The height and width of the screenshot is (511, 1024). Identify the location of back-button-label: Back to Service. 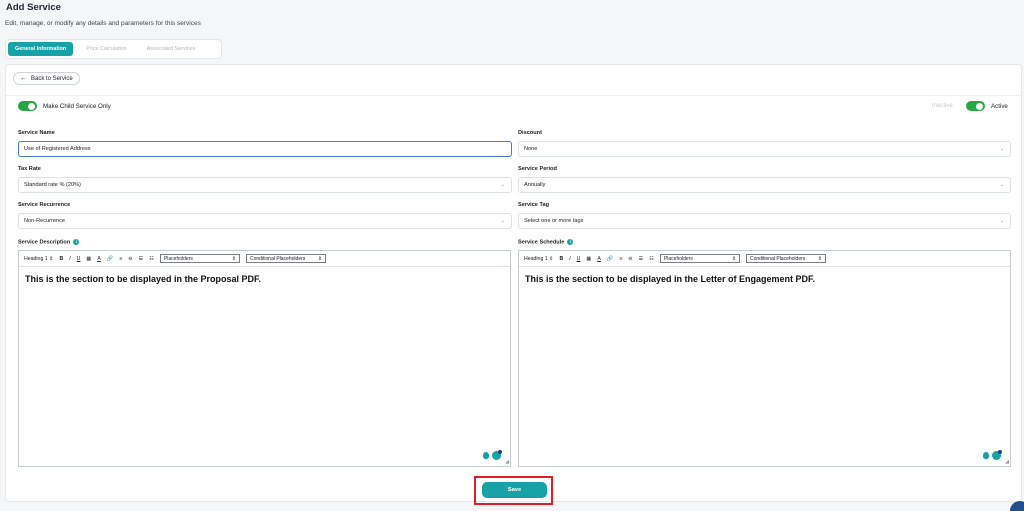
(52, 78).